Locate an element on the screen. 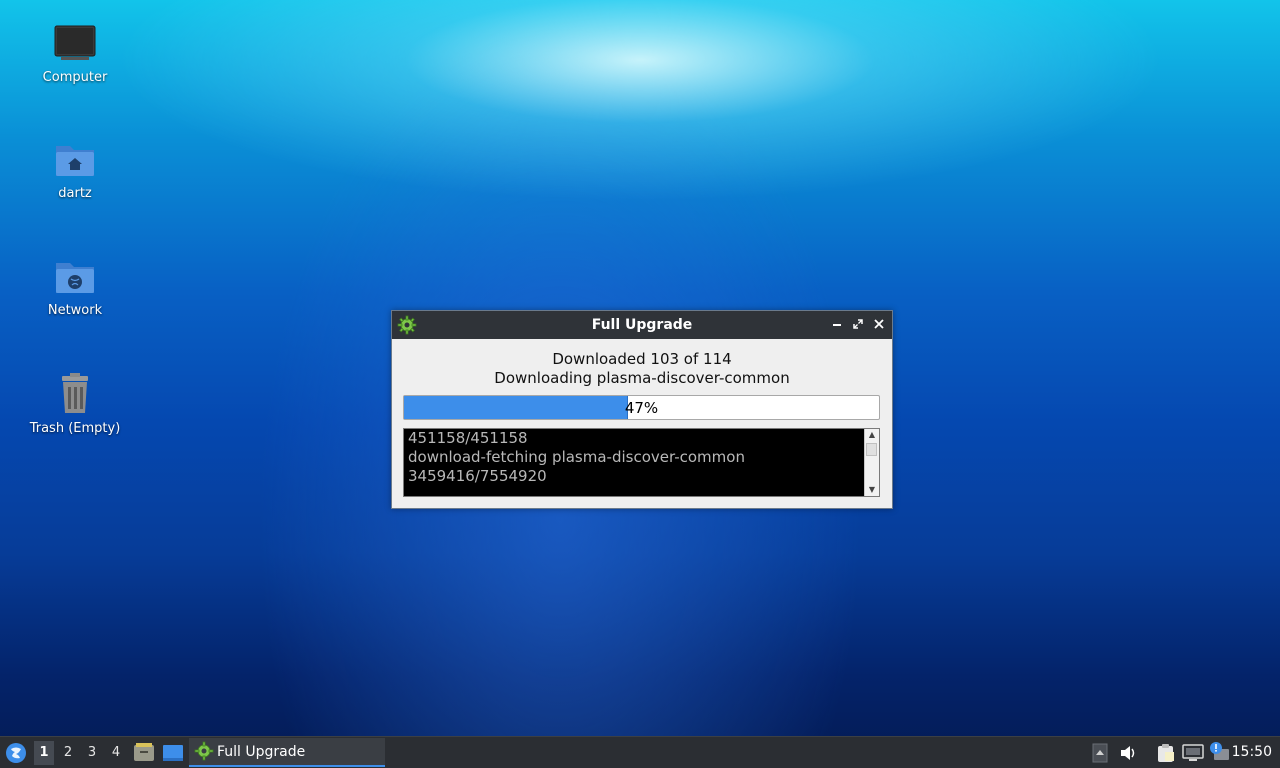  clock: 15:50 is located at coordinates (1252, 752).